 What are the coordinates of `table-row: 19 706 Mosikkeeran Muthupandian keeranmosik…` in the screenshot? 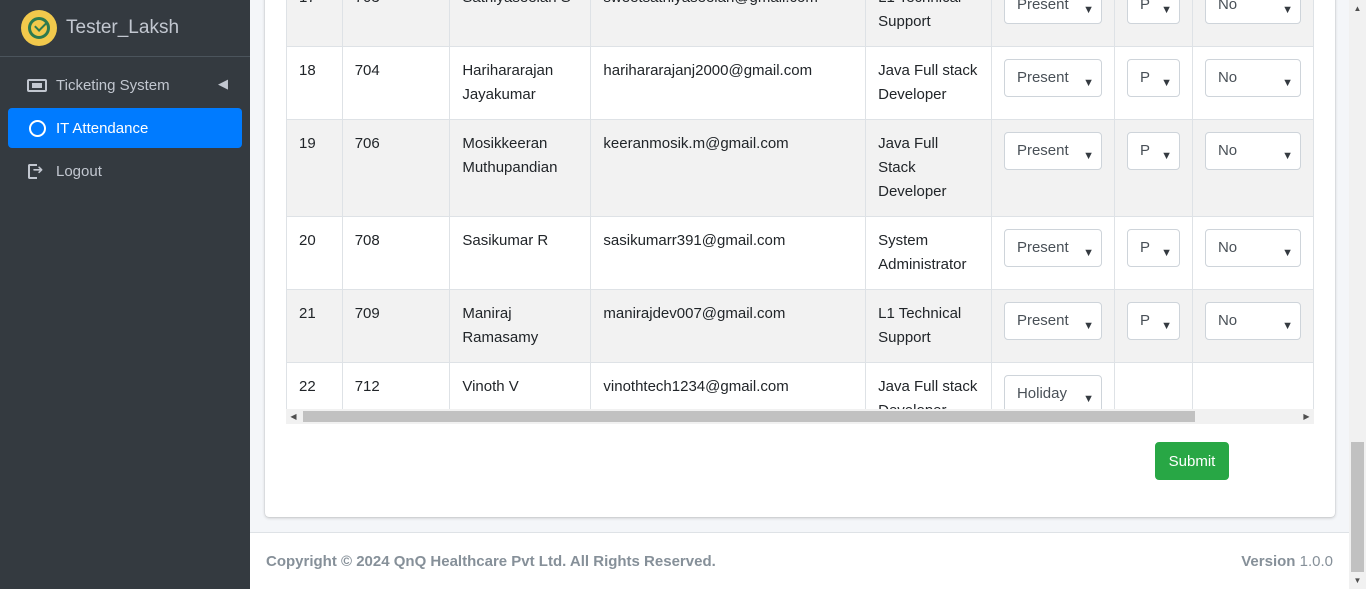 It's located at (800, 168).